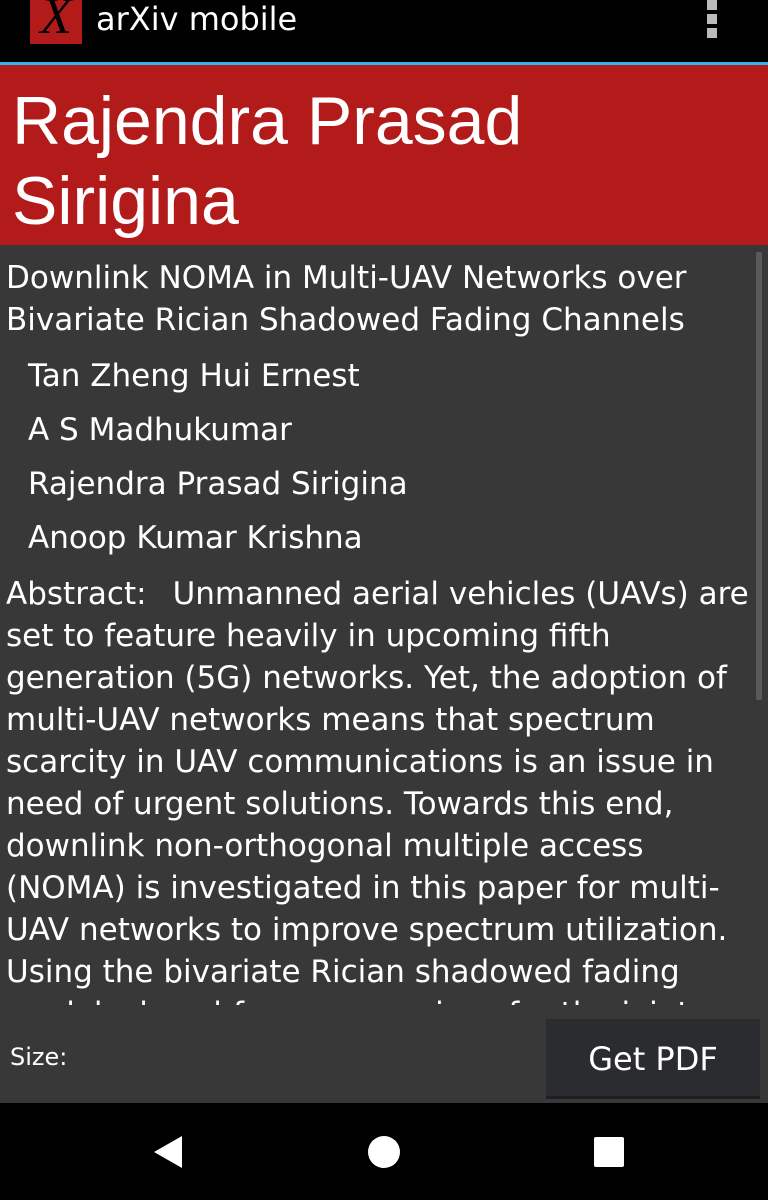 The image size is (768, 1200). Describe the element at coordinates (39, 1057) in the screenshot. I see `size-label: Size:` at that location.